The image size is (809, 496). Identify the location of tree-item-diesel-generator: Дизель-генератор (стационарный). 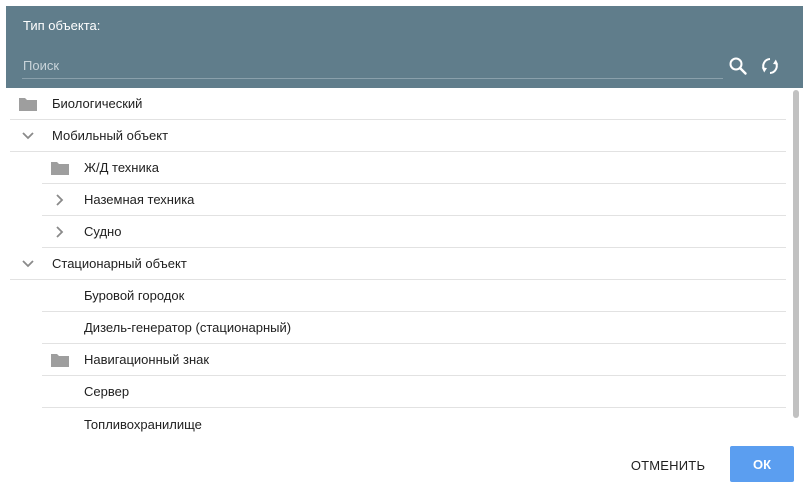
(414, 328).